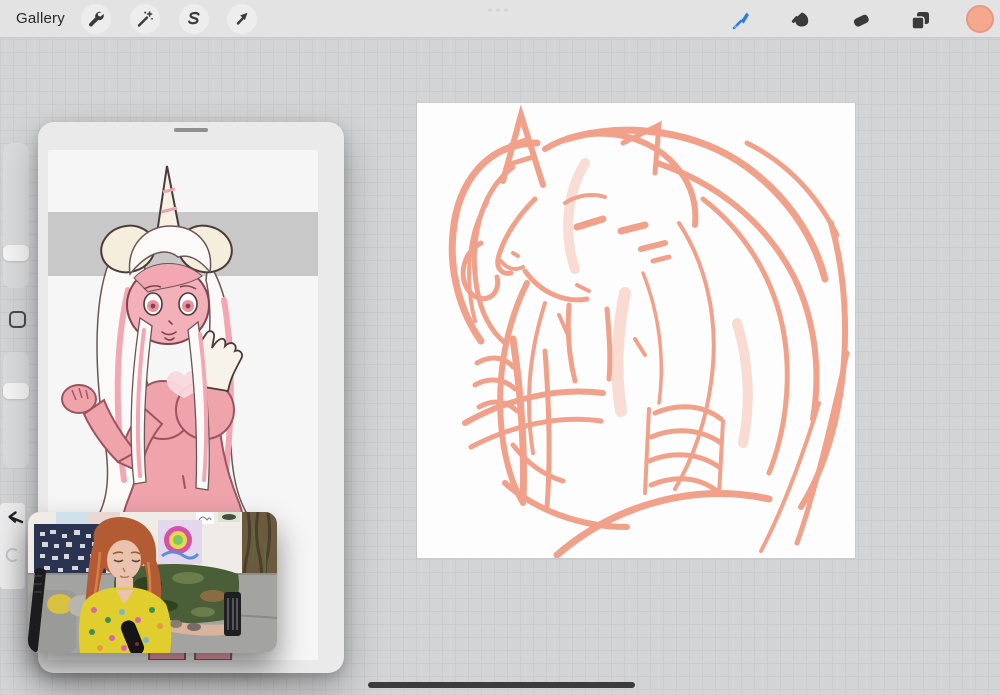 The image size is (1000, 695). I want to click on webcam-overlay, so click(152, 582).